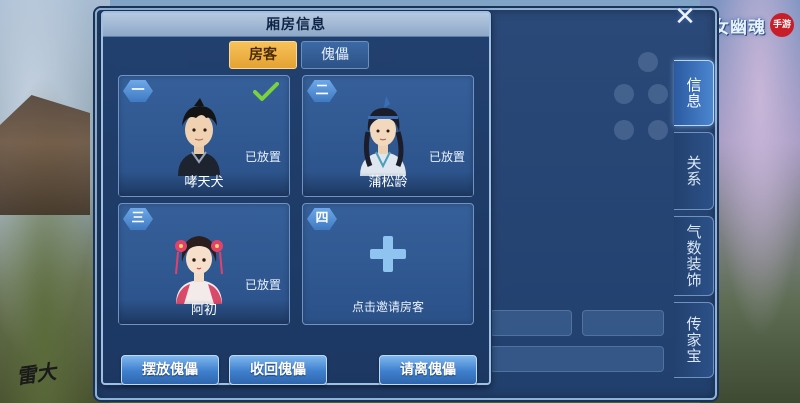 Image resolution: width=800 pixels, height=403 pixels. Describe the element at coordinates (685, 17) in the screenshot. I see `close-icon: ✕` at that location.